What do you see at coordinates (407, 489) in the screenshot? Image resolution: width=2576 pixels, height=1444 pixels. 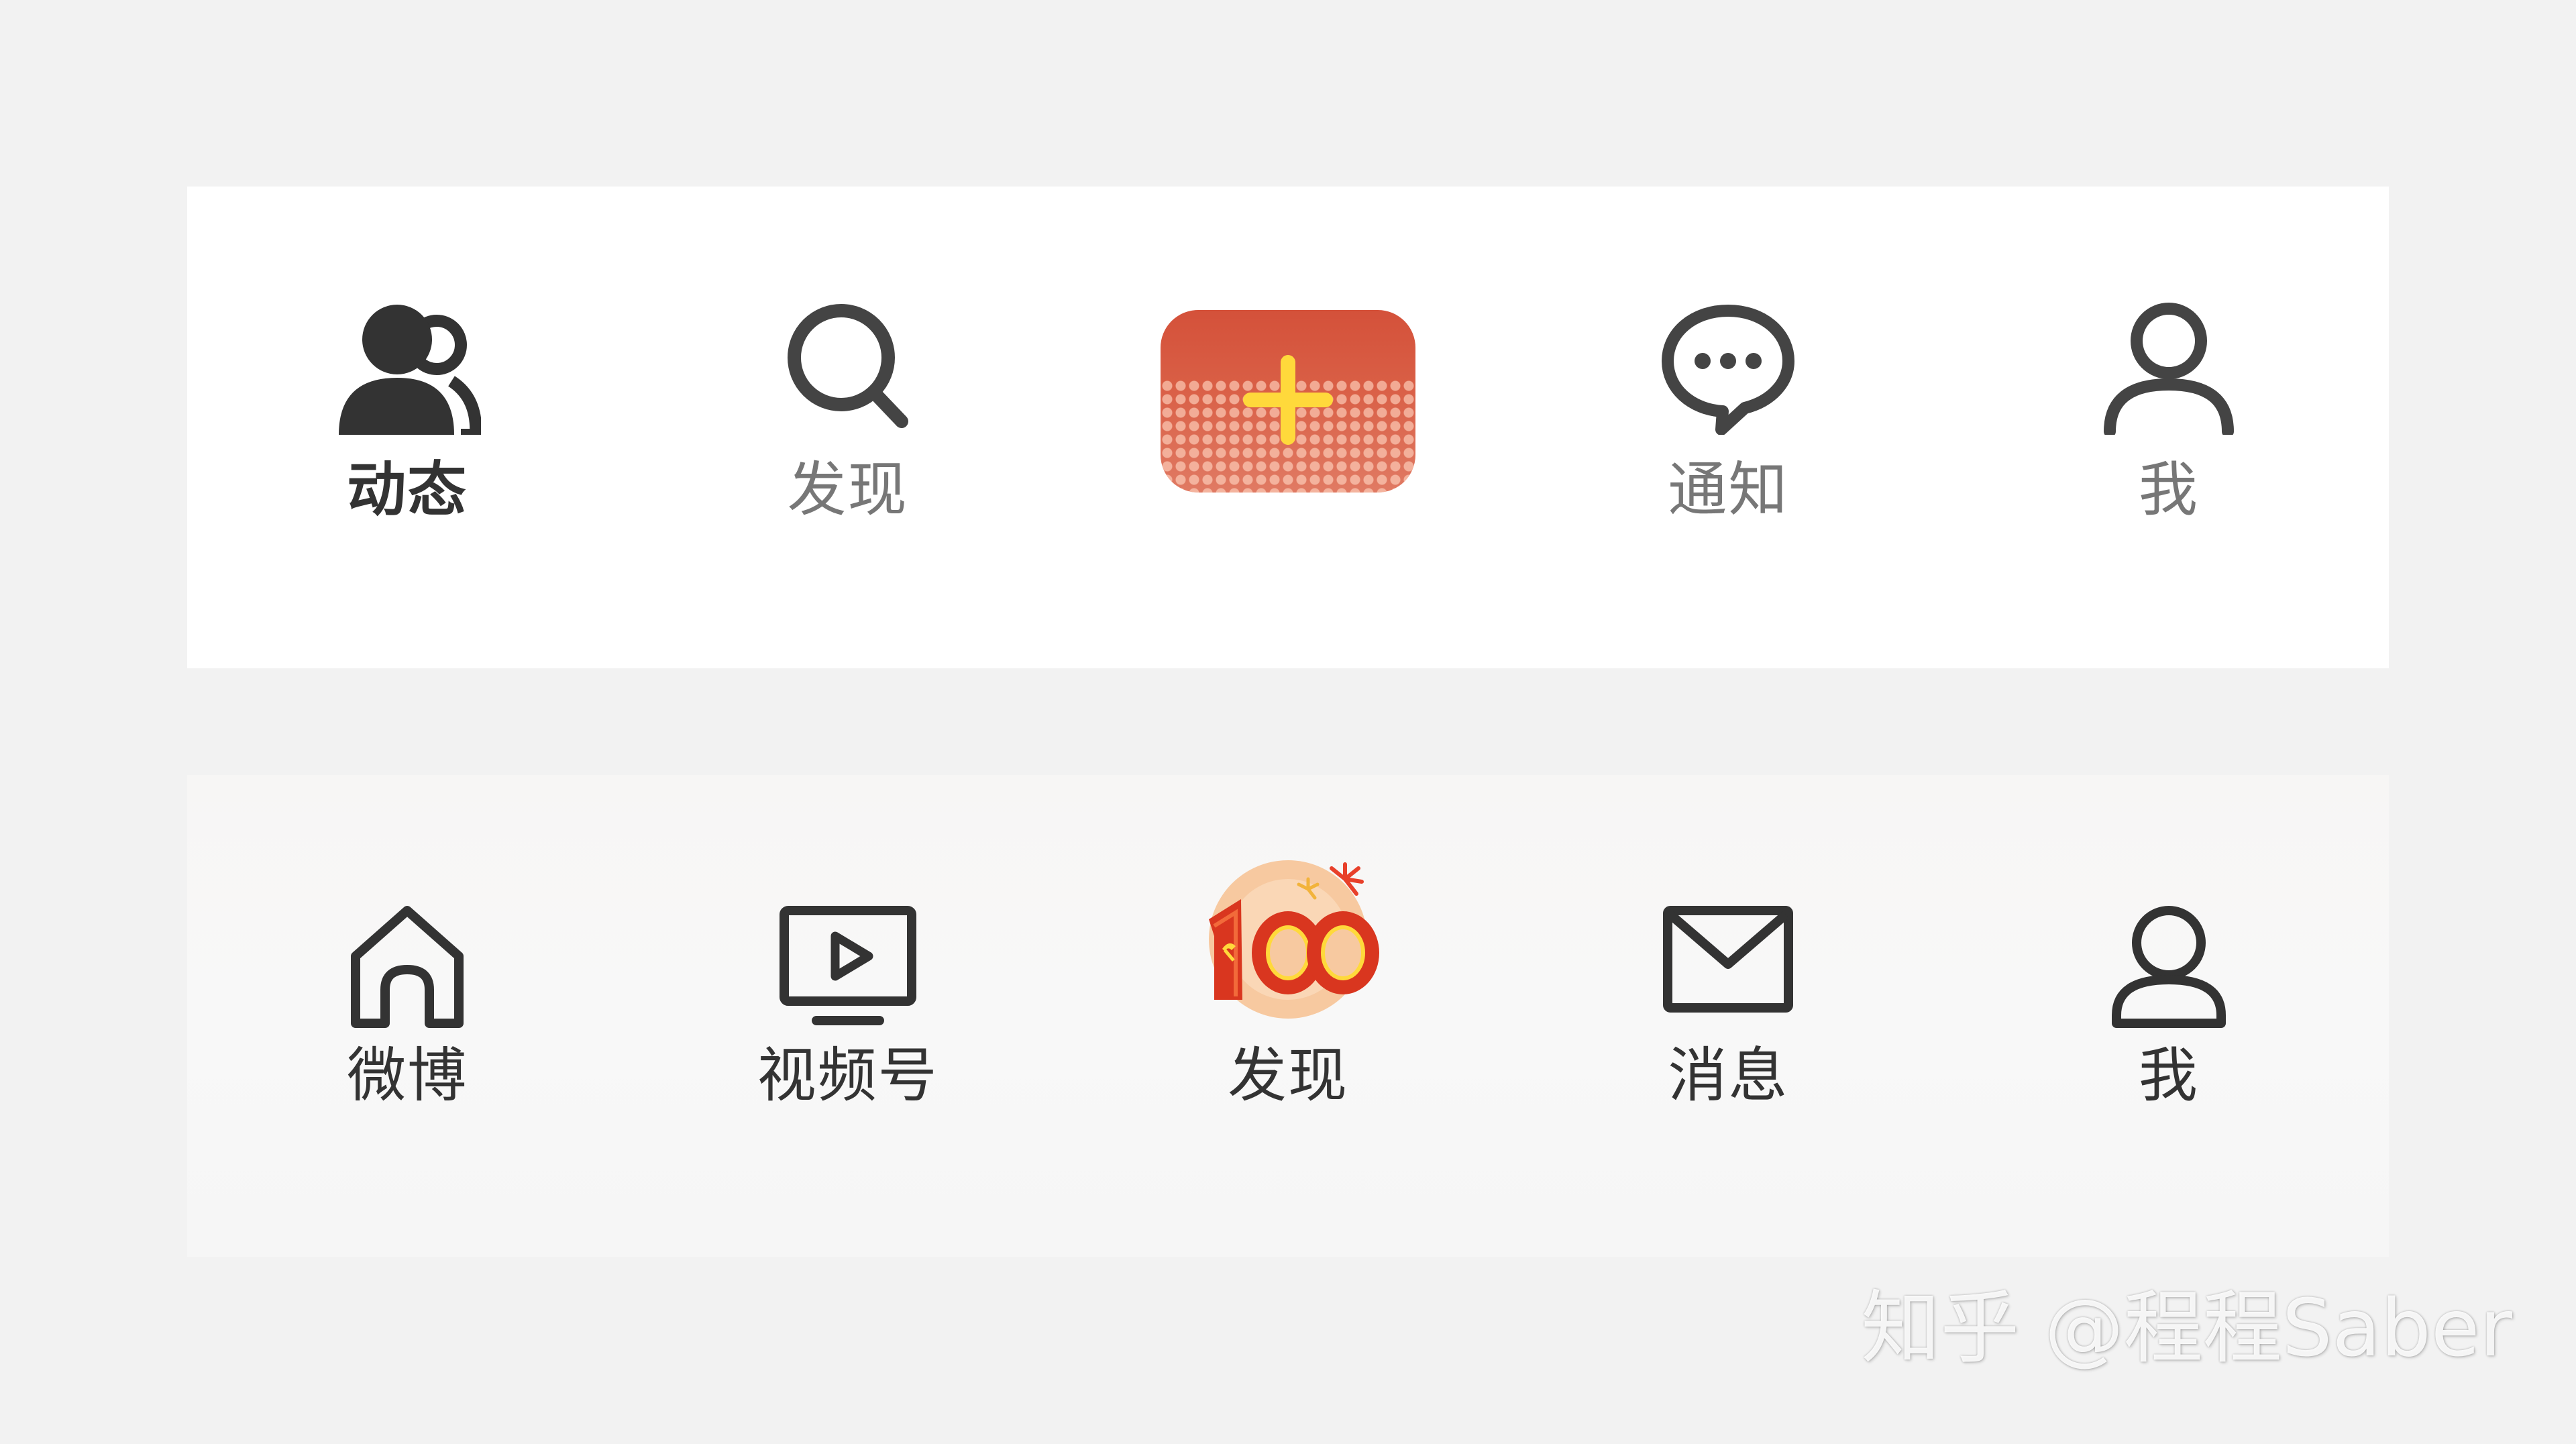 I see `tab-label: 动态` at bounding box center [407, 489].